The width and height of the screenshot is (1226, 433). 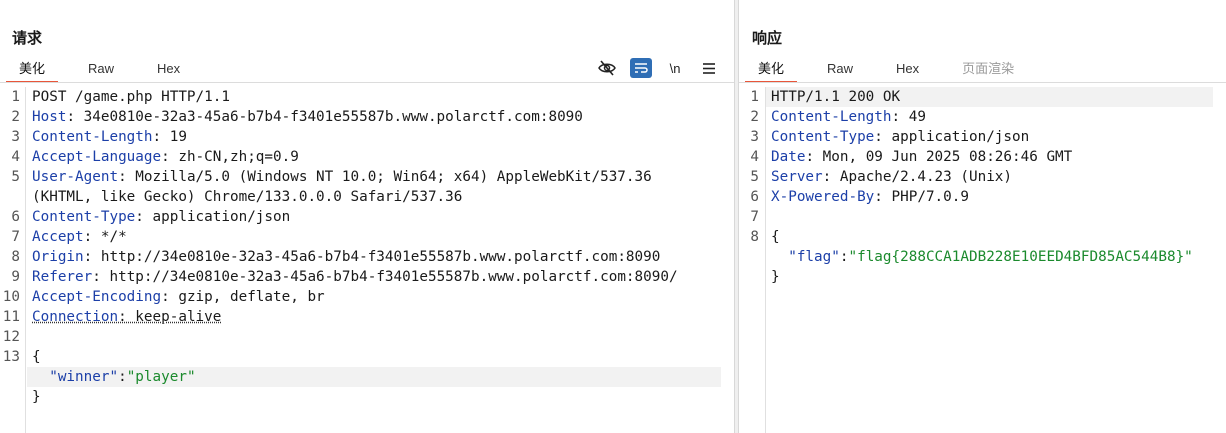 I want to click on code-line: 5 Server: Apache/2.4.23 (Unix), so click(x=982, y=177).